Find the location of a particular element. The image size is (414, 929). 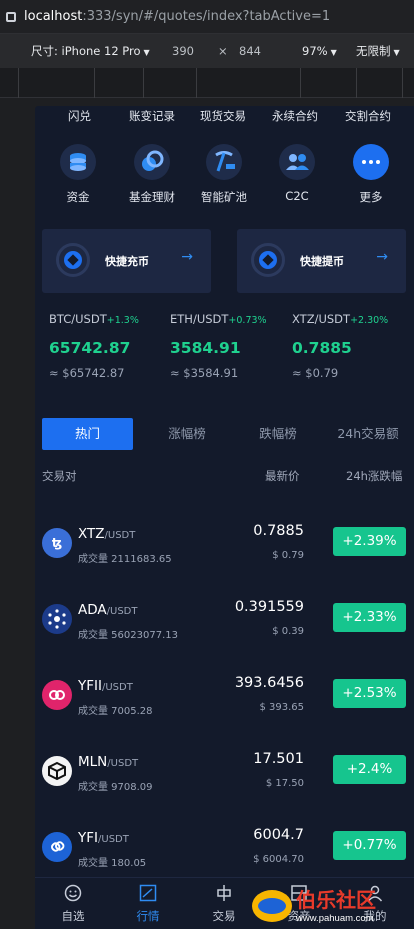

yfi-icon is located at coordinates (57, 847).